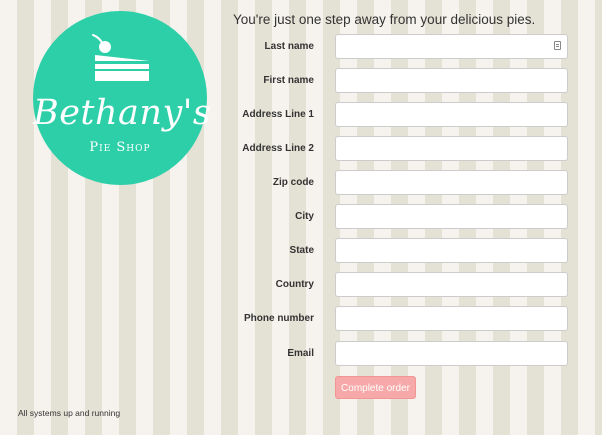 The width and height of the screenshot is (602, 435). What do you see at coordinates (451, 148) in the screenshot?
I see `address-line-2-input` at bounding box center [451, 148].